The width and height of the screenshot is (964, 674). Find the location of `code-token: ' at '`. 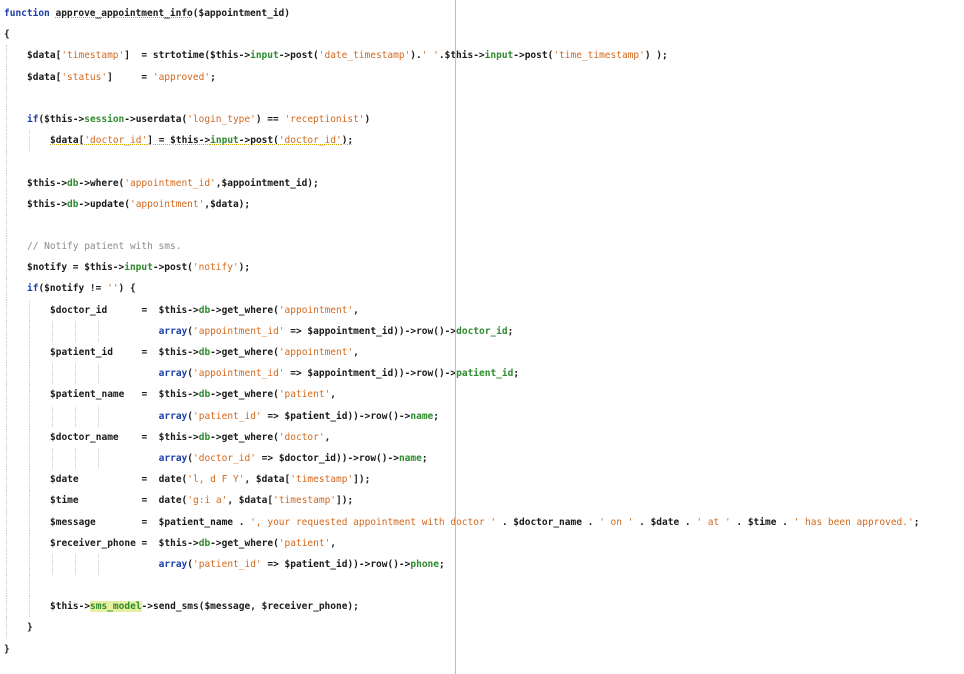

code-token: ' at ' is located at coordinates (713, 522).